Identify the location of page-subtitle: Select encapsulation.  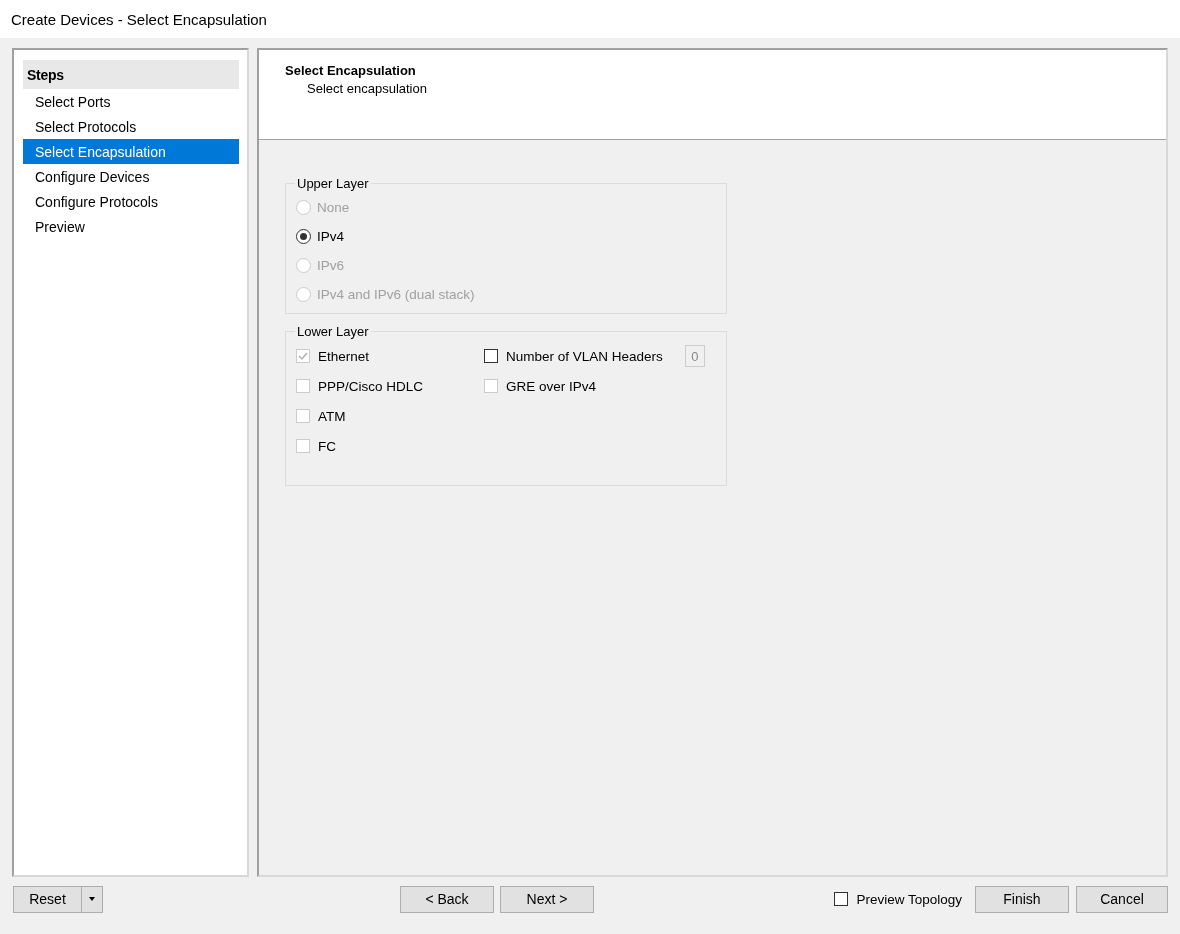
(367, 88).